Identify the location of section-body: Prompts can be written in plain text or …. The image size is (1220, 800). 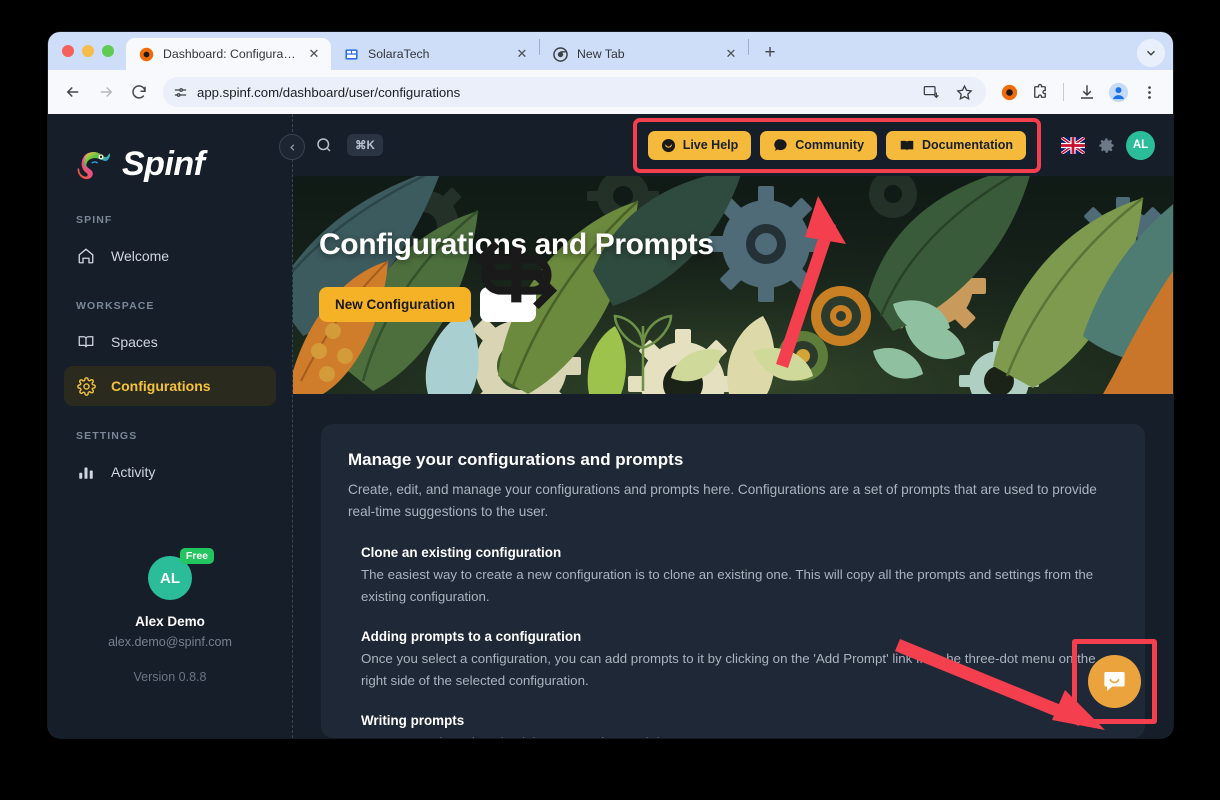
(739, 735).